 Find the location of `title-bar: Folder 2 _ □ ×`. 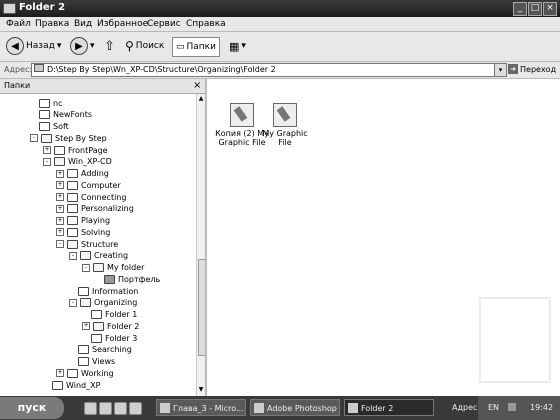

title-bar: Folder 2 _ □ × is located at coordinates (280, 8).